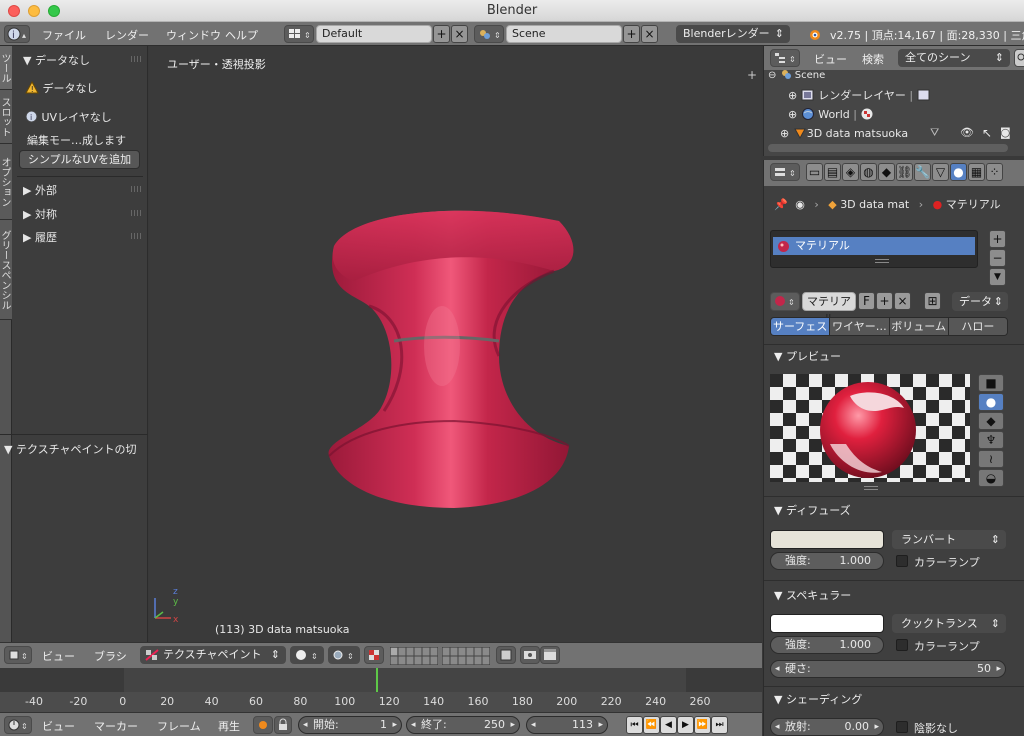  What do you see at coordinates (967, 132) in the screenshot?
I see `visibility-eye-icon: 👁` at bounding box center [967, 132].